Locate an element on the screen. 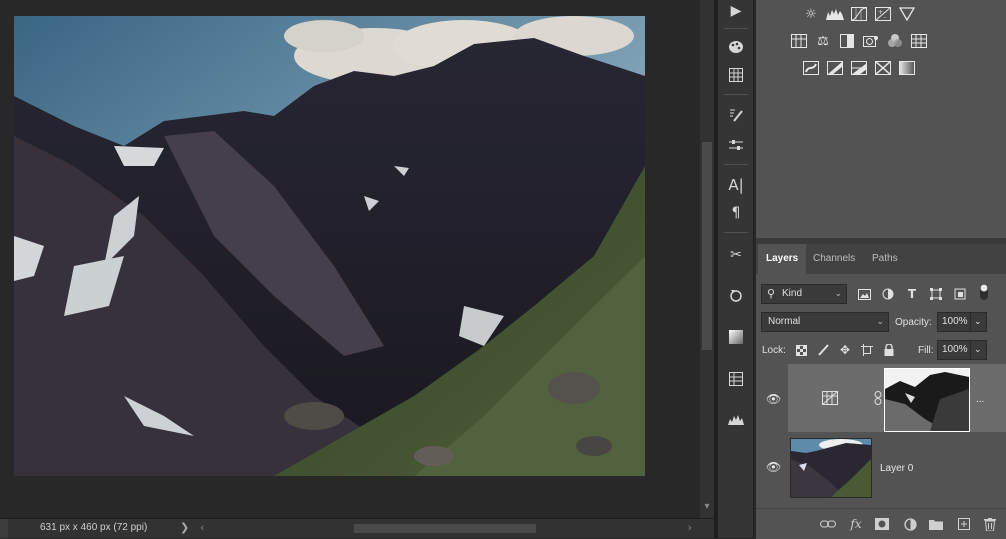 The height and width of the screenshot is (539, 1006). horizontal-scrollbar: ‹ › is located at coordinates (446, 528).